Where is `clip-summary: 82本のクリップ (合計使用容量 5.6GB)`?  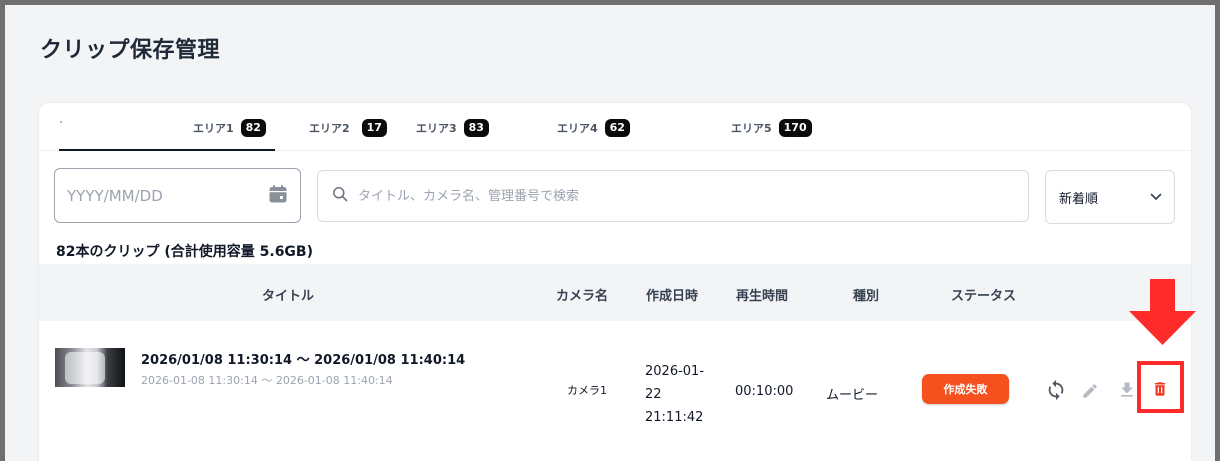 clip-summary: 82本のクリップ (合計使用容量 5.6GB) is located at coordinates (184, 252).